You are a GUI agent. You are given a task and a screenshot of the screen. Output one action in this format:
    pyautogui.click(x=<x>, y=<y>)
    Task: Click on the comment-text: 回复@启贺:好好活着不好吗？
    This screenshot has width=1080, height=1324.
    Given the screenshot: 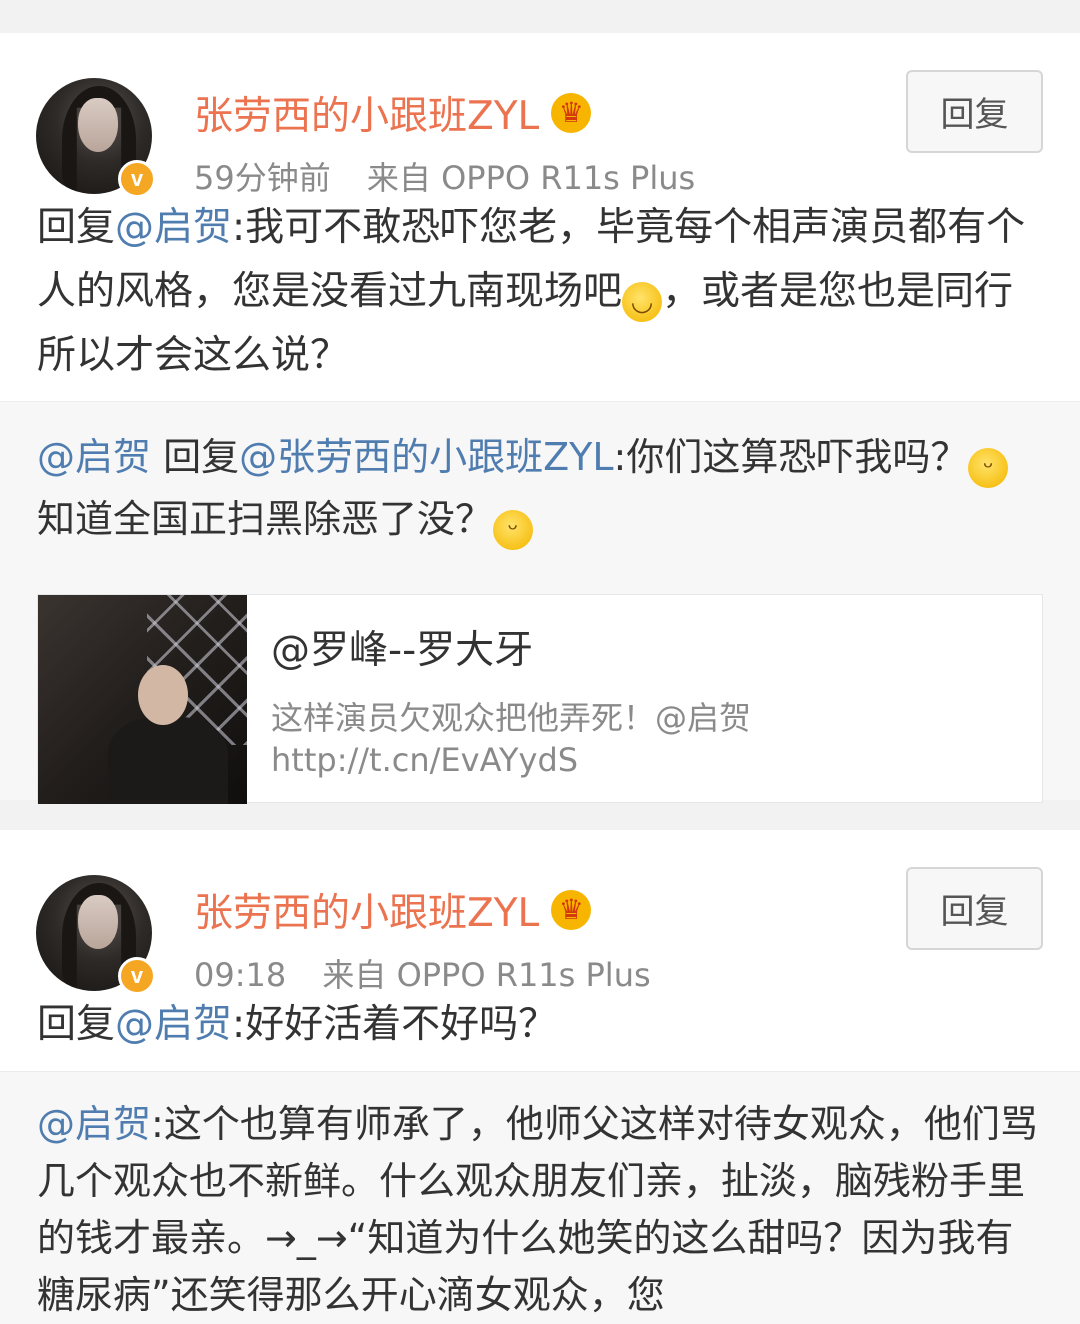 What is the action you would take?
    pyautogui.click(x=297, y=1024)
    